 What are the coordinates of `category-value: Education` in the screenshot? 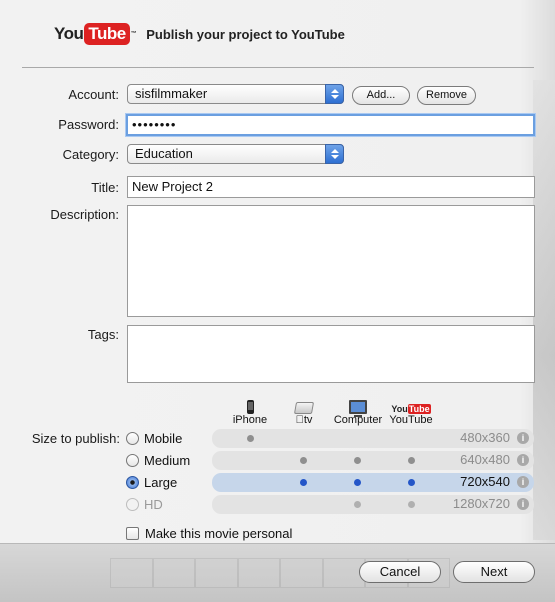 It's located at (164, 153).